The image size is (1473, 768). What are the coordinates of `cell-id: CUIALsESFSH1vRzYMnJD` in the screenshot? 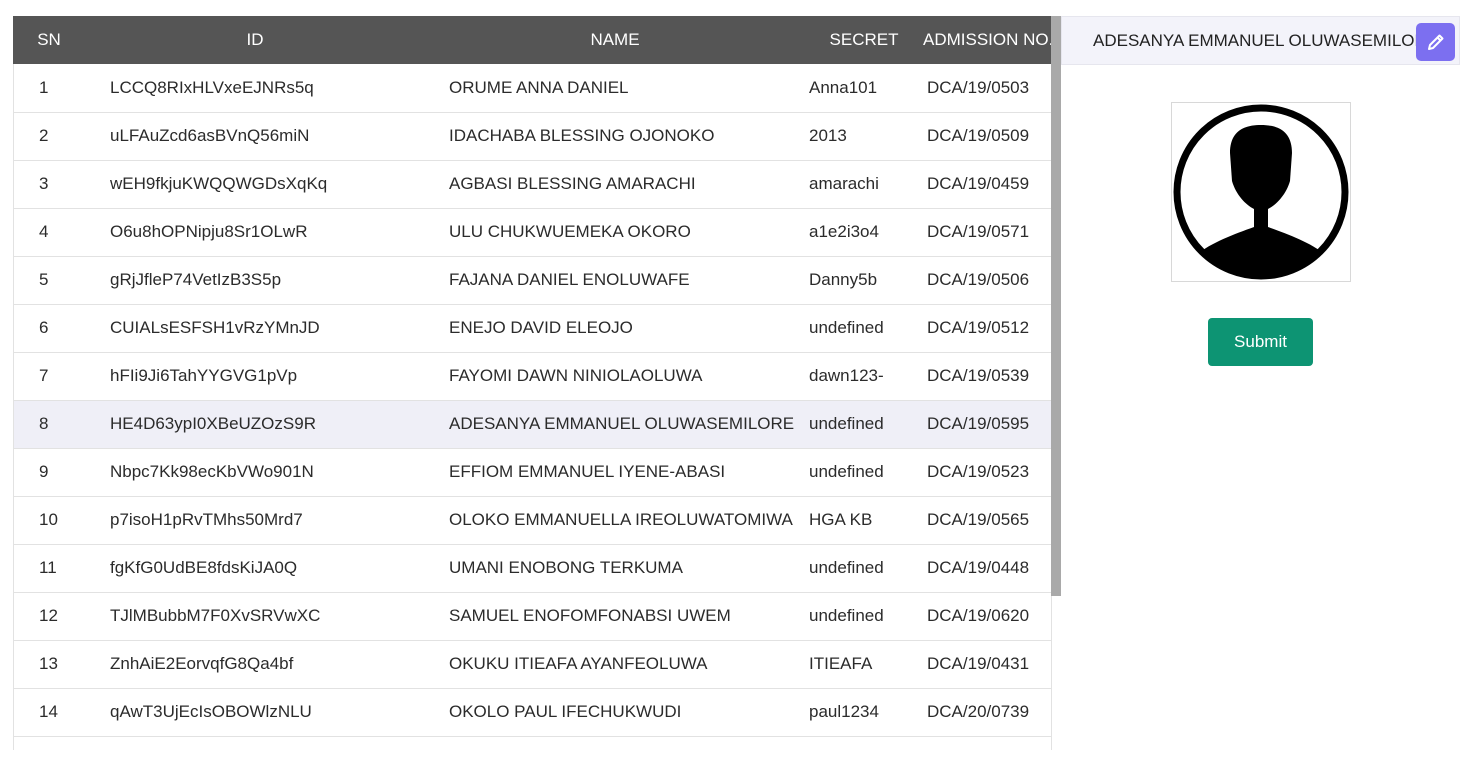 It's located at (215, 327).